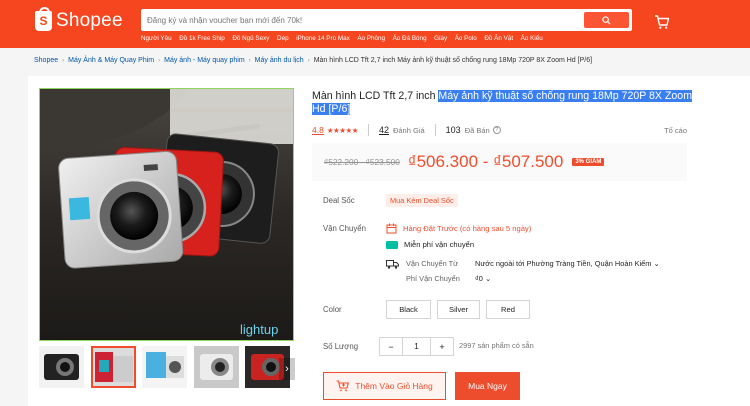  What do you see at coordinates (259, 329) in the screenshot?
I see `svg-text: lightup` at bounding box center [259, 329].